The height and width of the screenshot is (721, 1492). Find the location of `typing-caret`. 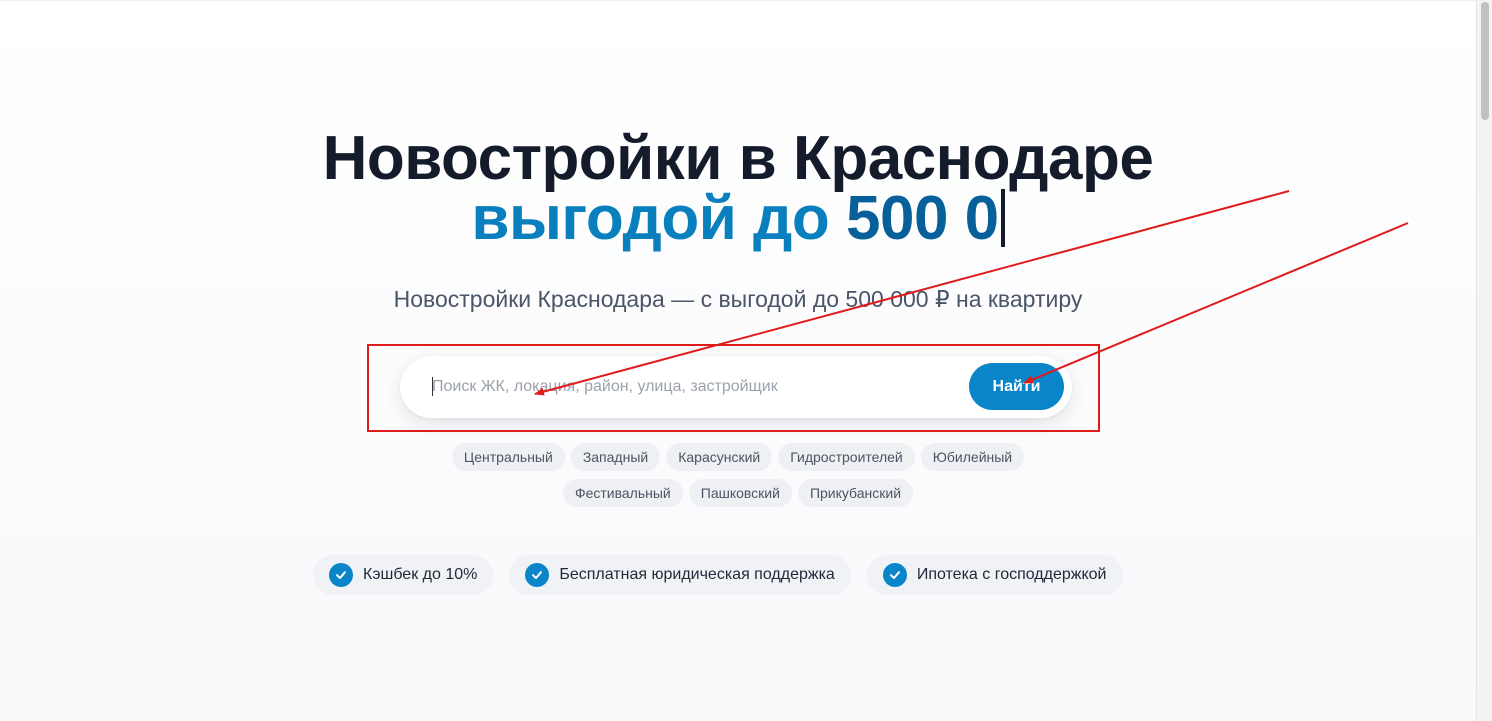

typing-caret is located at coordinates (1002, 218).